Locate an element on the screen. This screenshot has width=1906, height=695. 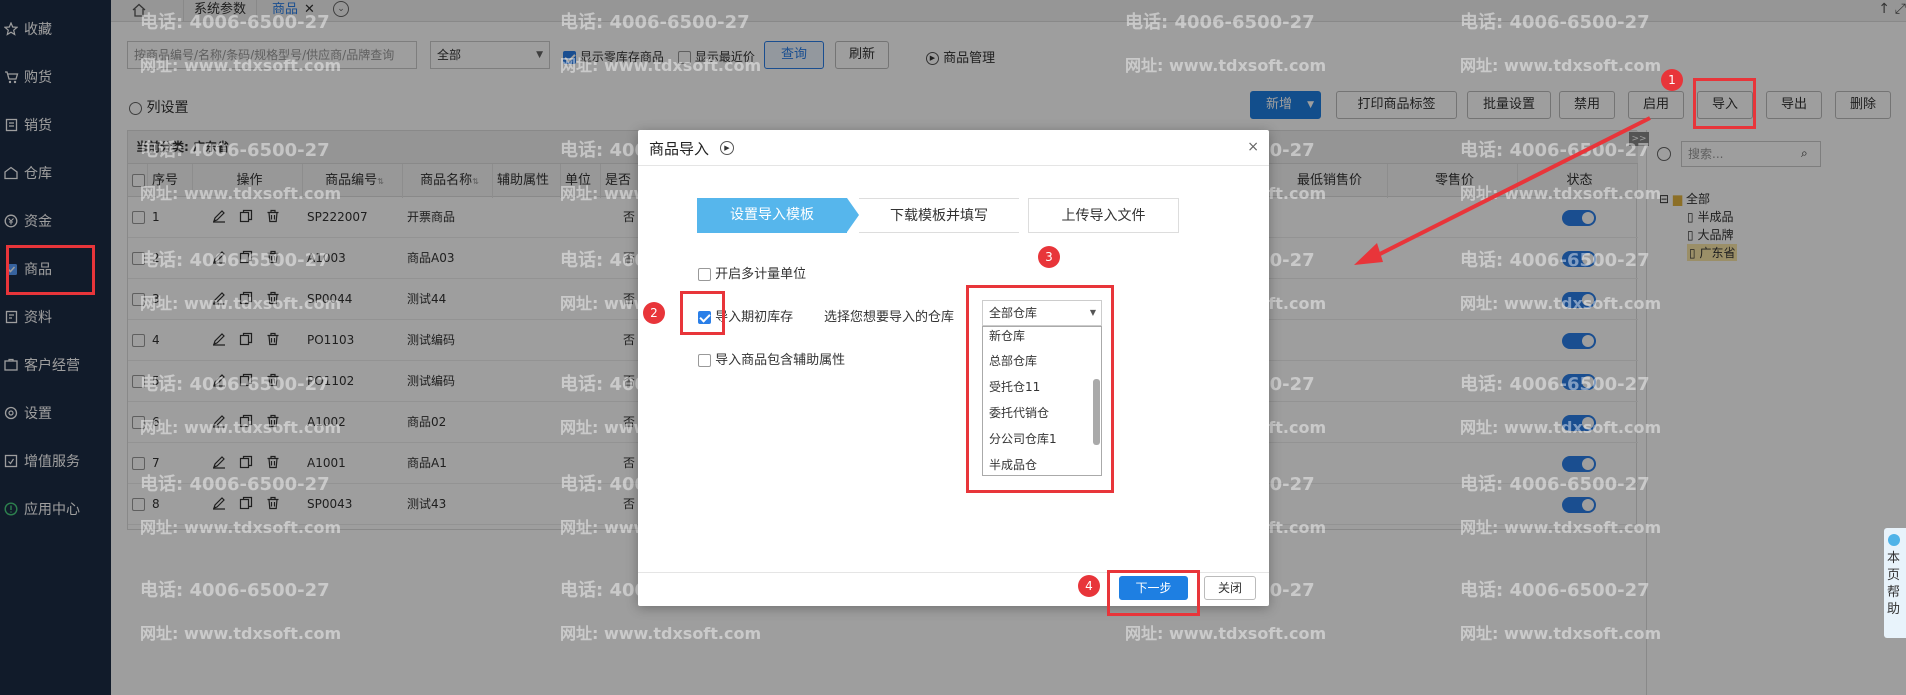
annotation-badge: 2 is located at coordinates (654, 313).